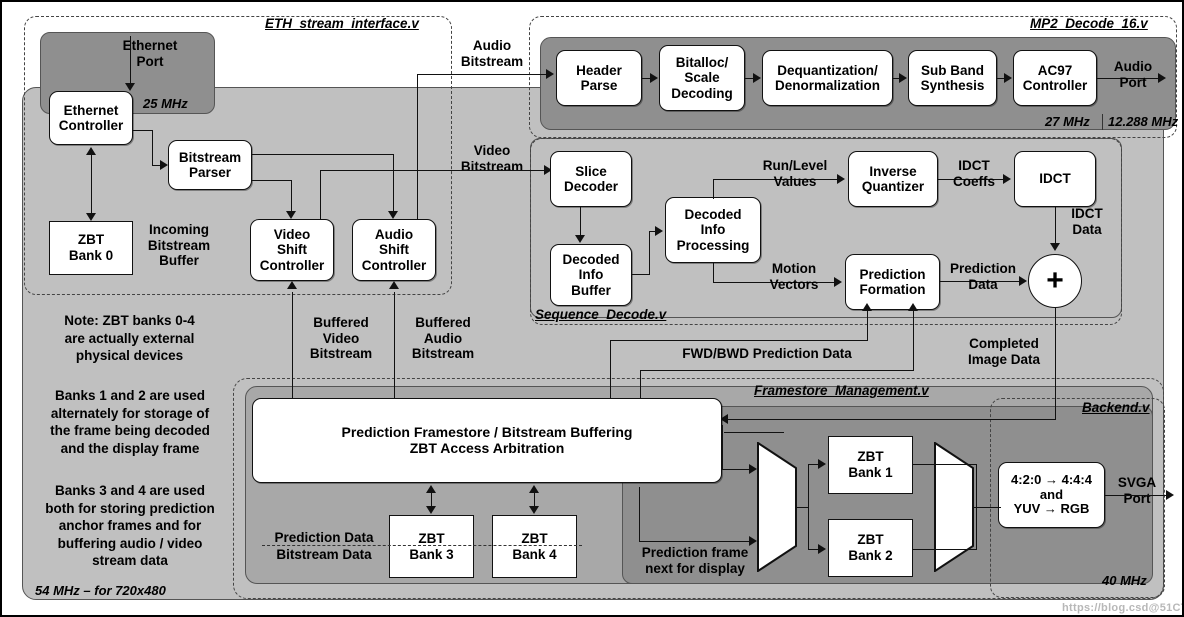 This screenshot has width=1184, height=617. Describe the element at coordinates (808, 507) in the screenshot. I see `wire-mux1-split` at that location.